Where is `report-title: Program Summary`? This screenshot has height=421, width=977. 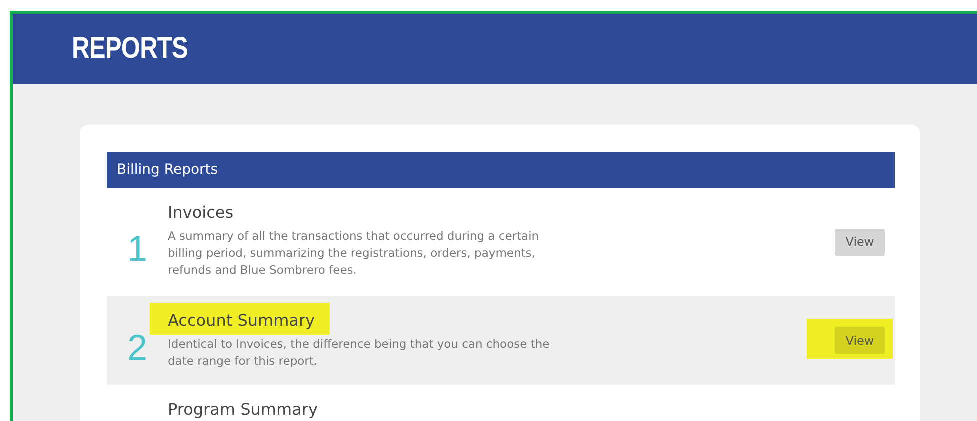
report-title: Program Summary is located at coordinates (243, 409).